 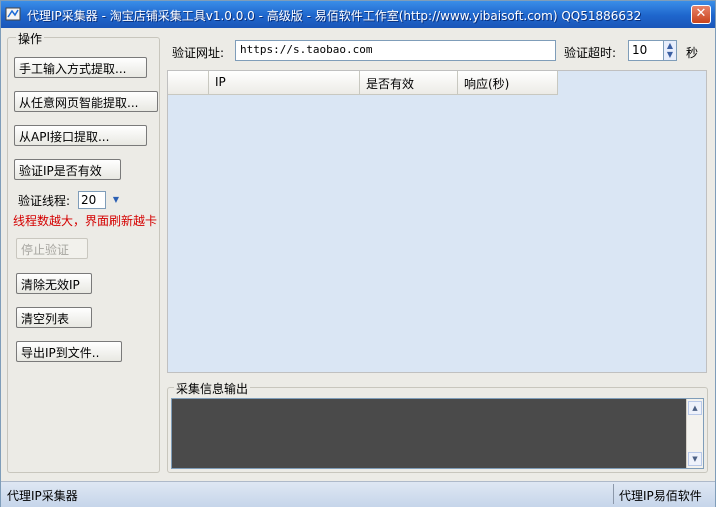 I want to click on clear-list-button: 清空列表, so click(x=54, y=317).